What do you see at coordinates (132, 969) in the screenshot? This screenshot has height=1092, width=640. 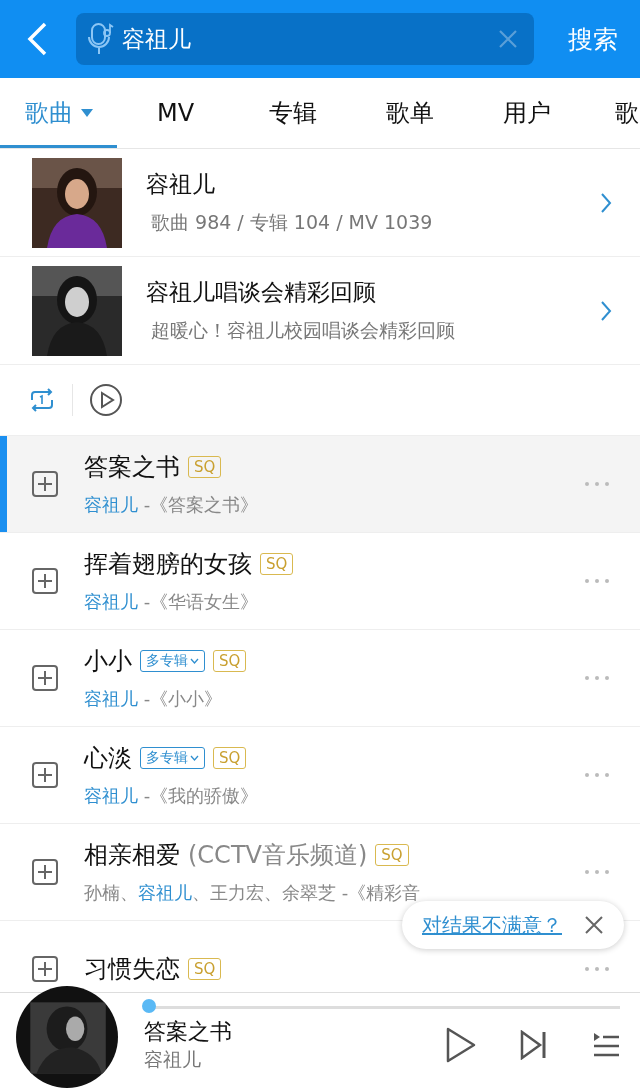 I see `song-title: 习惯失恋` at bounding box center [132, 969].